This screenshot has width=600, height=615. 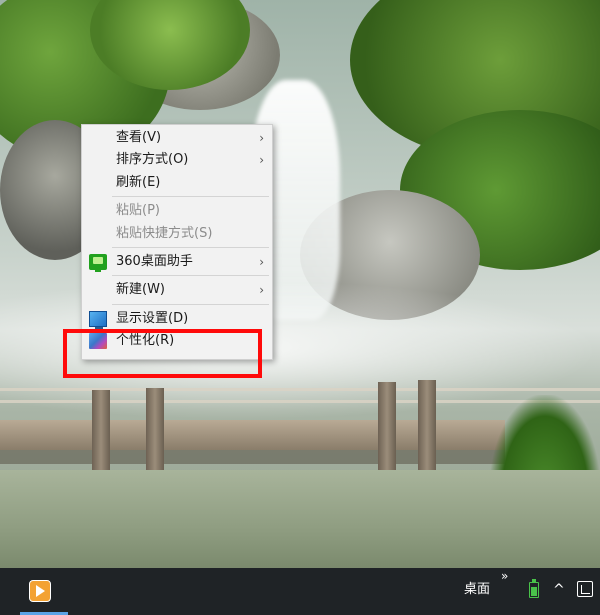 I want to click on menu-item-paste-shortcut: 粘贴快捷方式(S), so click(x=177, y=234).